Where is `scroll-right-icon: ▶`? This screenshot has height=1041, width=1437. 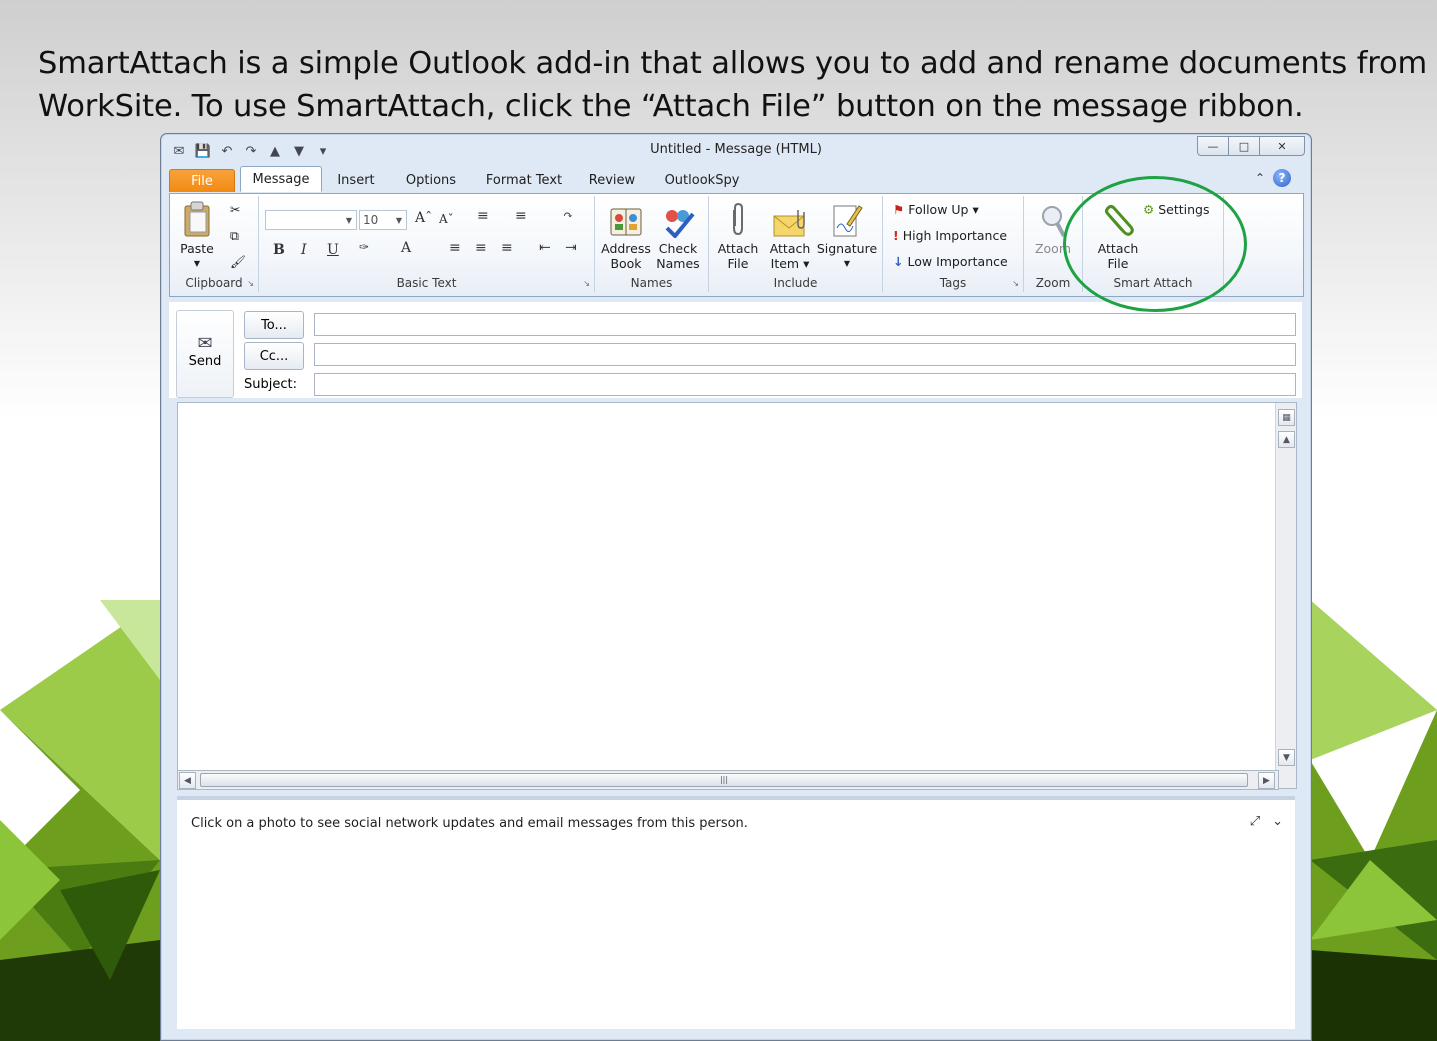 scroll-right-icon: ▶ is located at coordinates (1266, 780).